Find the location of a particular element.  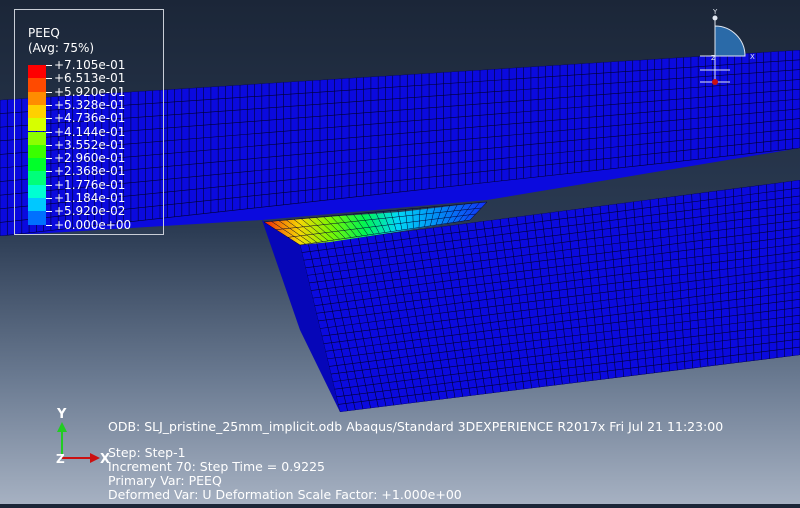

legend-level-label: +3.552e-01 is located at coordinates (90, 144).